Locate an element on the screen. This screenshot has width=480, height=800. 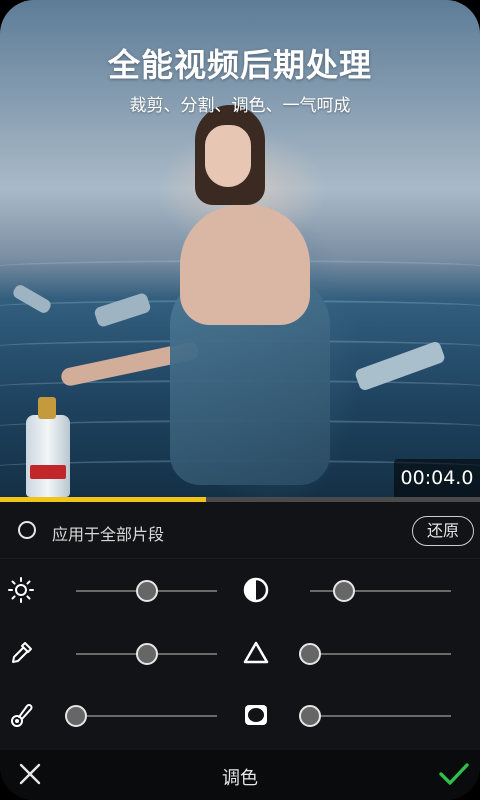
timestamp: 00:04.0 is located at coordinates (437, 478).